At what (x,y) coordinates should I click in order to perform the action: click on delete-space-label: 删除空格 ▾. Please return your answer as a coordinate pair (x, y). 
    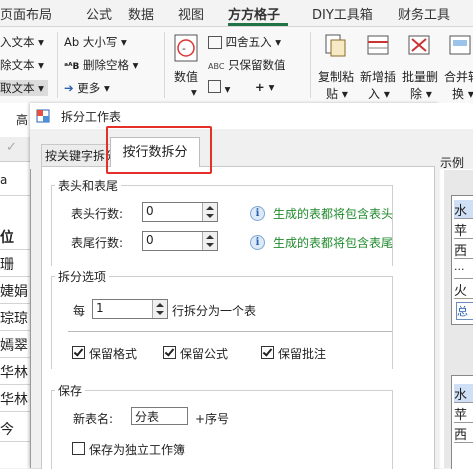
    Looking at the image, I should click on (111, 65).